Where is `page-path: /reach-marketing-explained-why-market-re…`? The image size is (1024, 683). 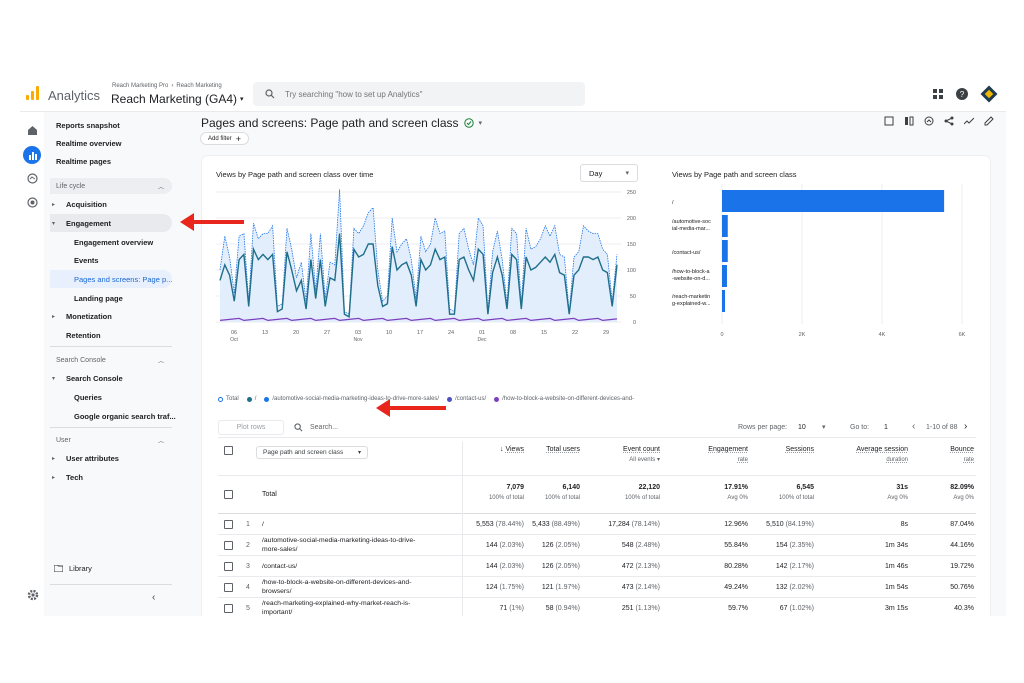 page-path: /reach-marketing-explained-why-market-re… is located at coordinates (362, 608).